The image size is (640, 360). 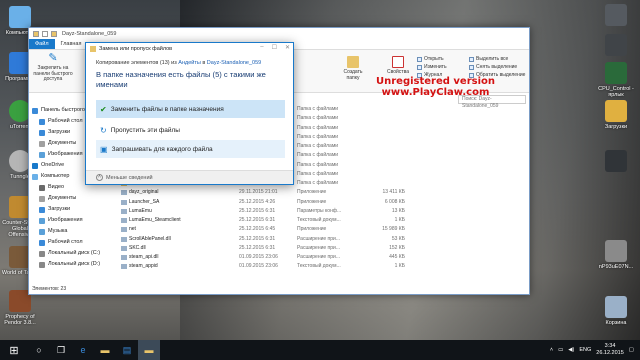 I want to click on desktop-icon-cpu-control: CPU_Control - ярлык, so click(x=616, y=80).